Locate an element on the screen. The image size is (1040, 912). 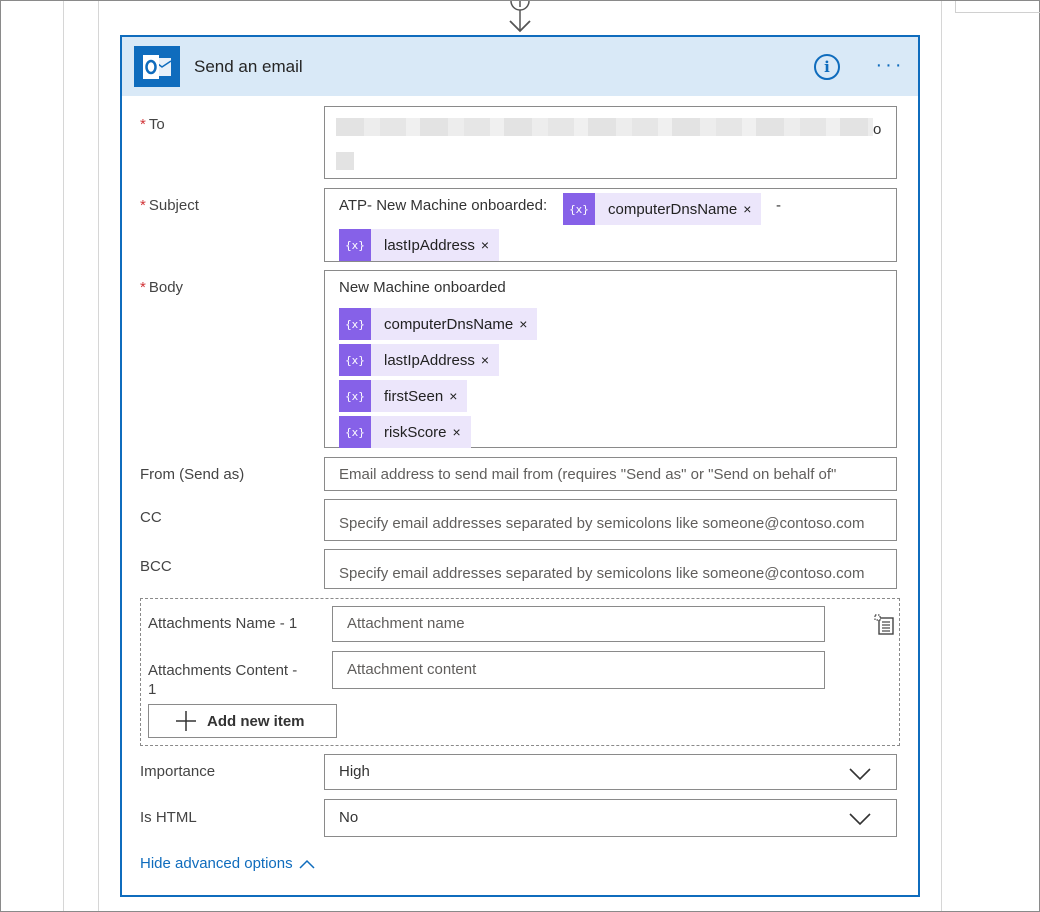
plus-icon is located at coordinates (186, 721).